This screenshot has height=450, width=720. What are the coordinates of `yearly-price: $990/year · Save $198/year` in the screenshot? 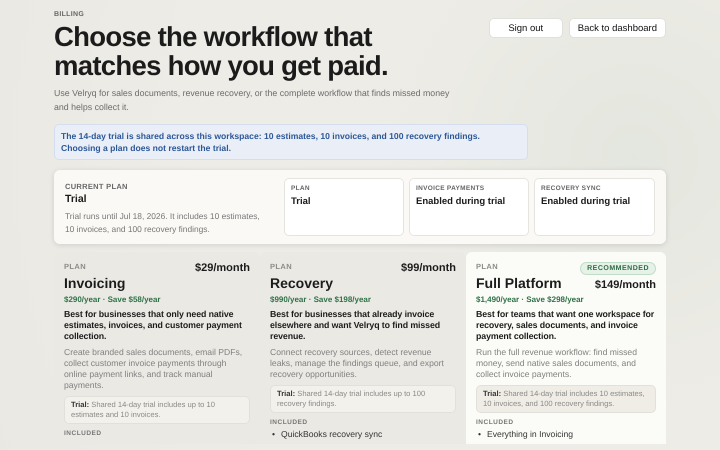 It's located at (321, 299).